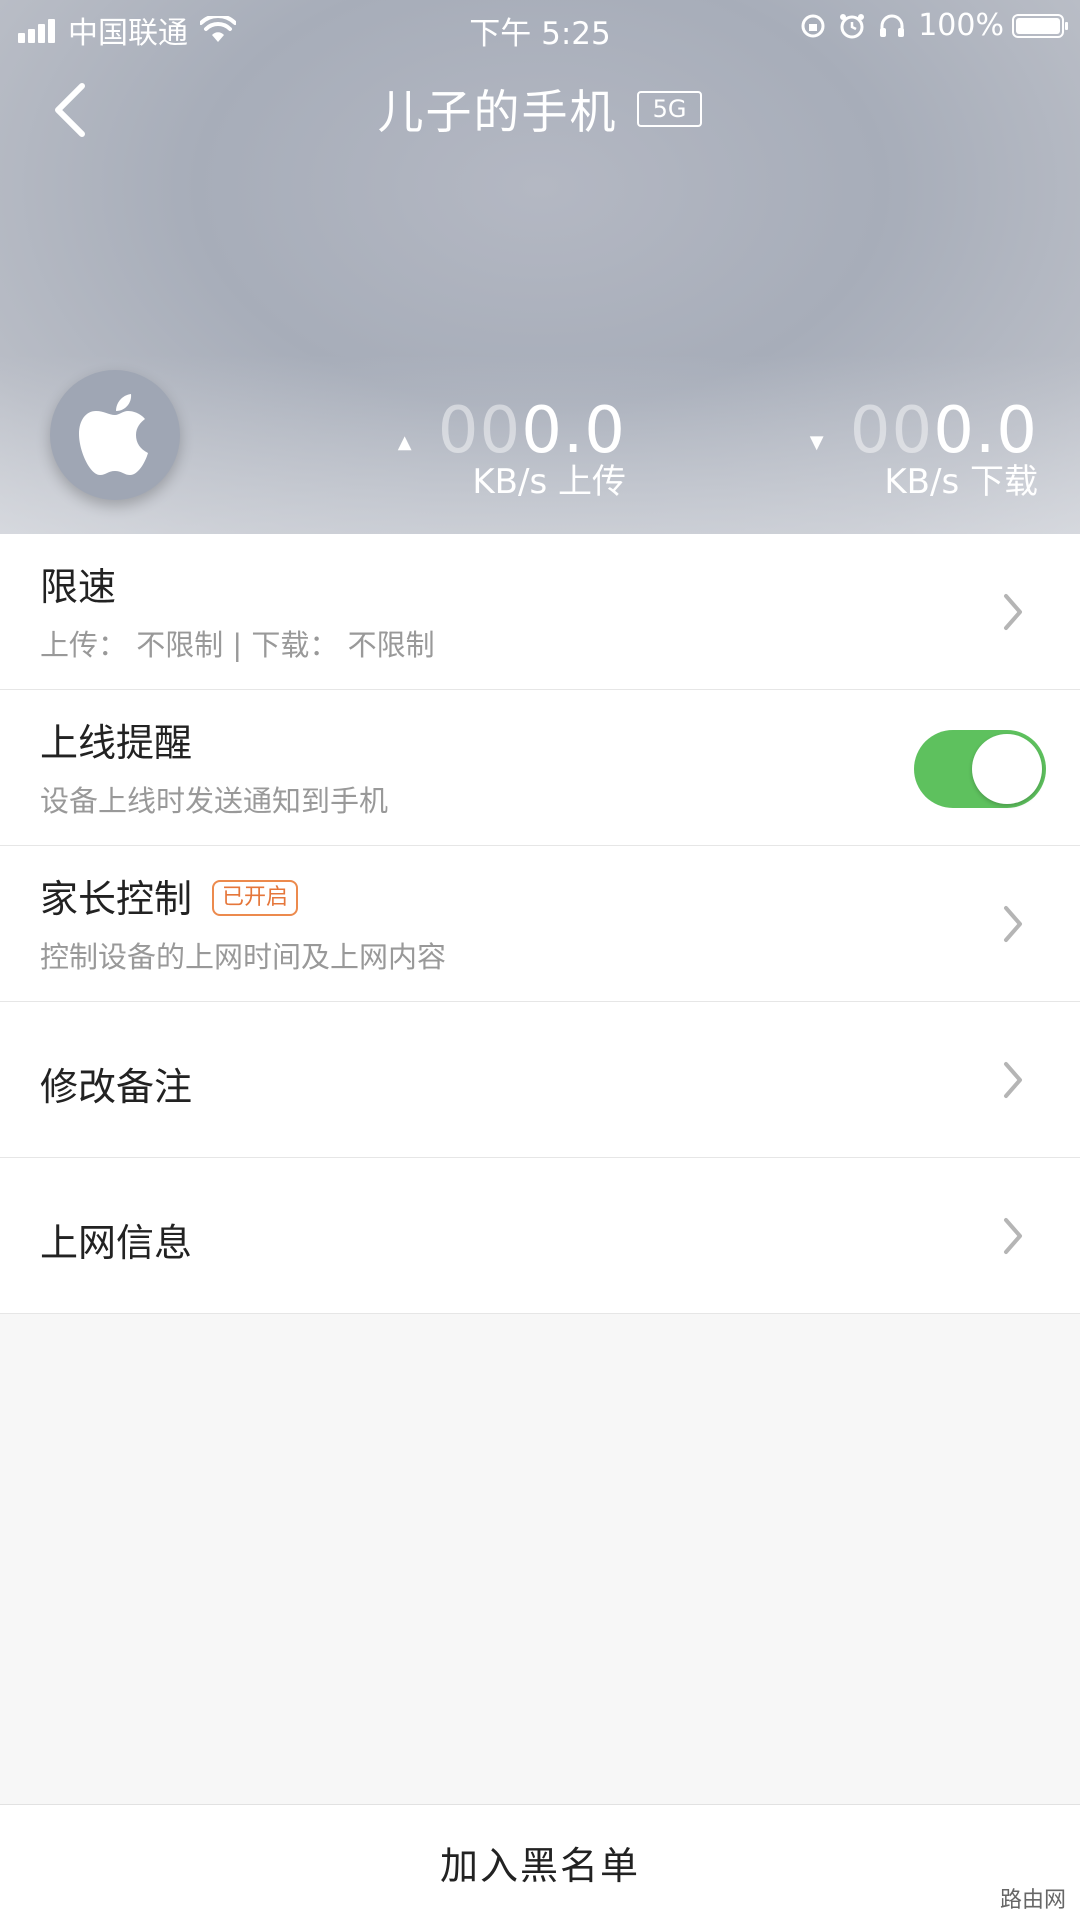  What do you see at coordinates (116, 899) in the screenshot?
I see `parental-control-label: 家长控制` at bounding box center [116, 899].